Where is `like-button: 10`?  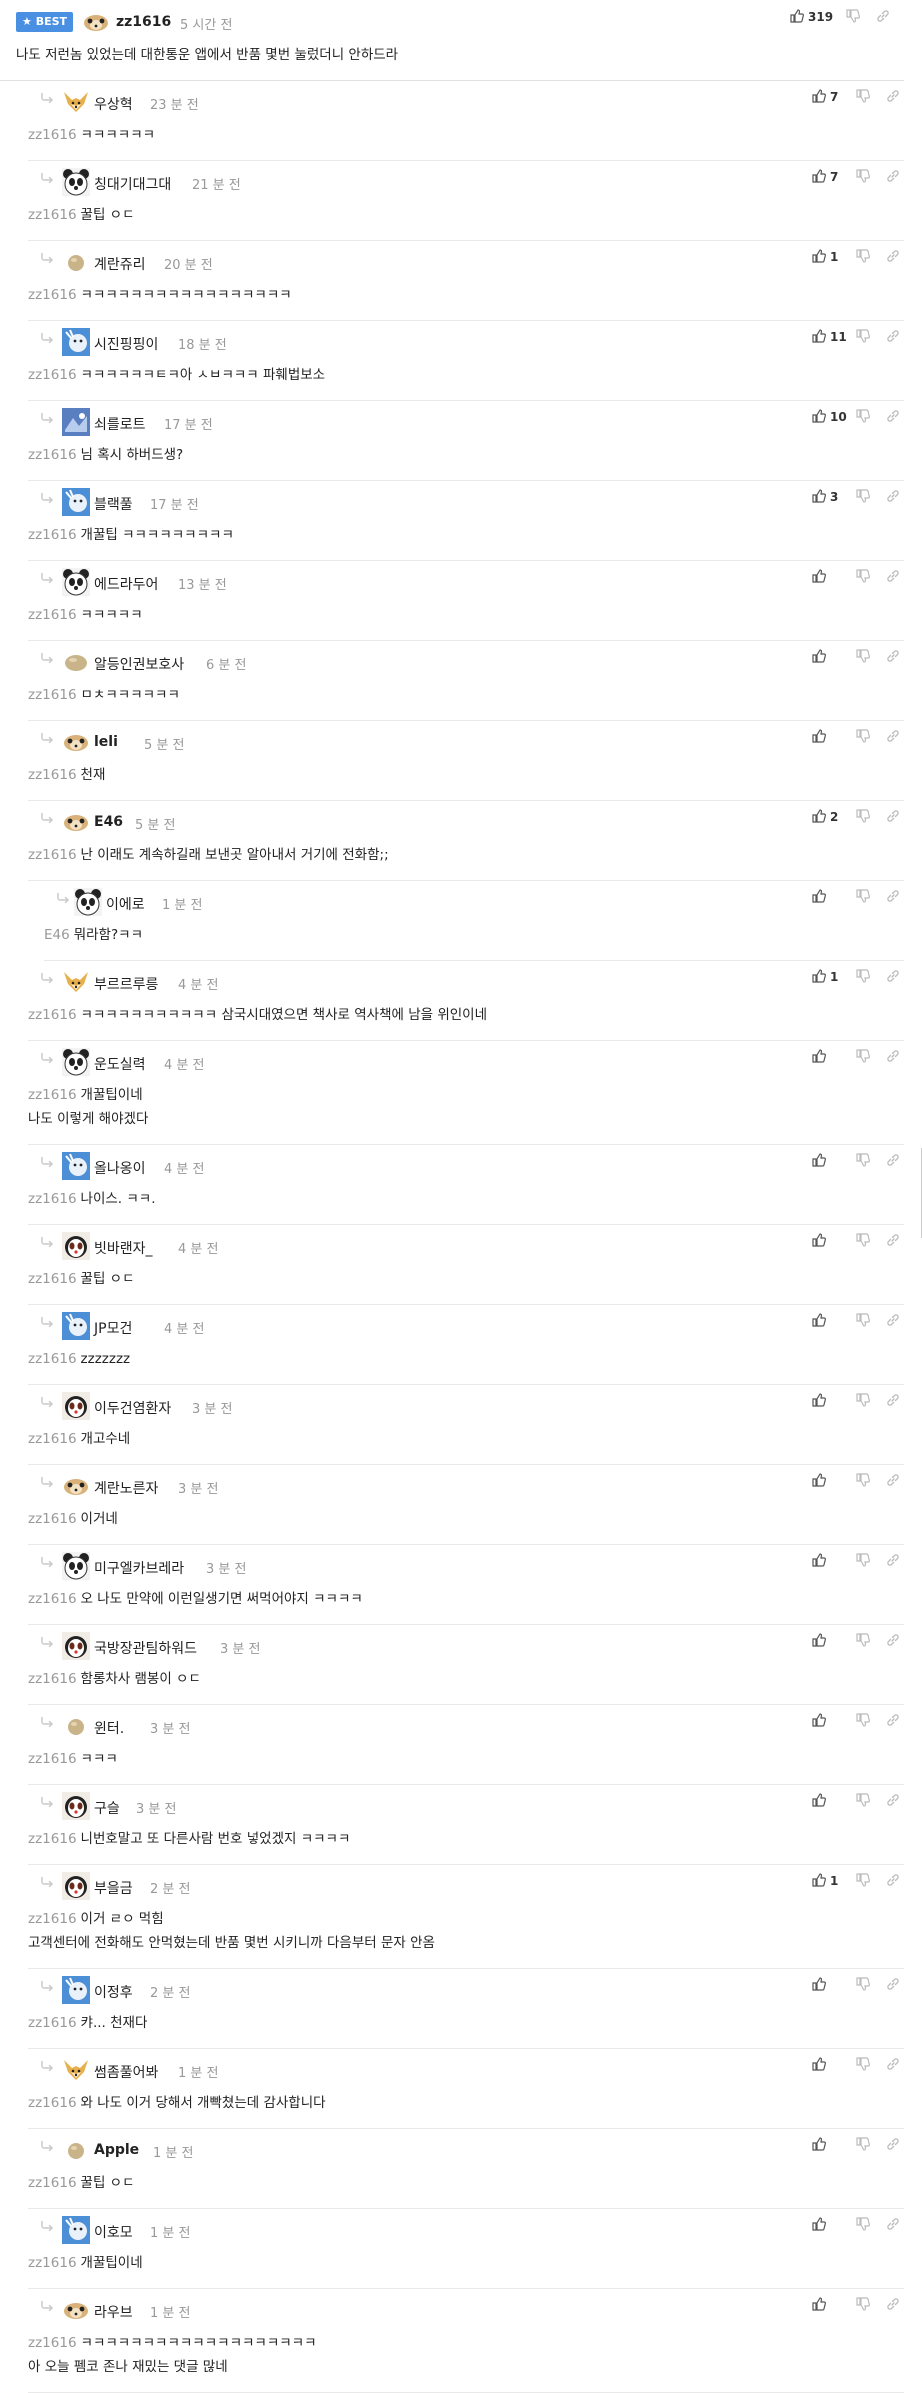 like-button: 10 is located at coordinates (829, 418).